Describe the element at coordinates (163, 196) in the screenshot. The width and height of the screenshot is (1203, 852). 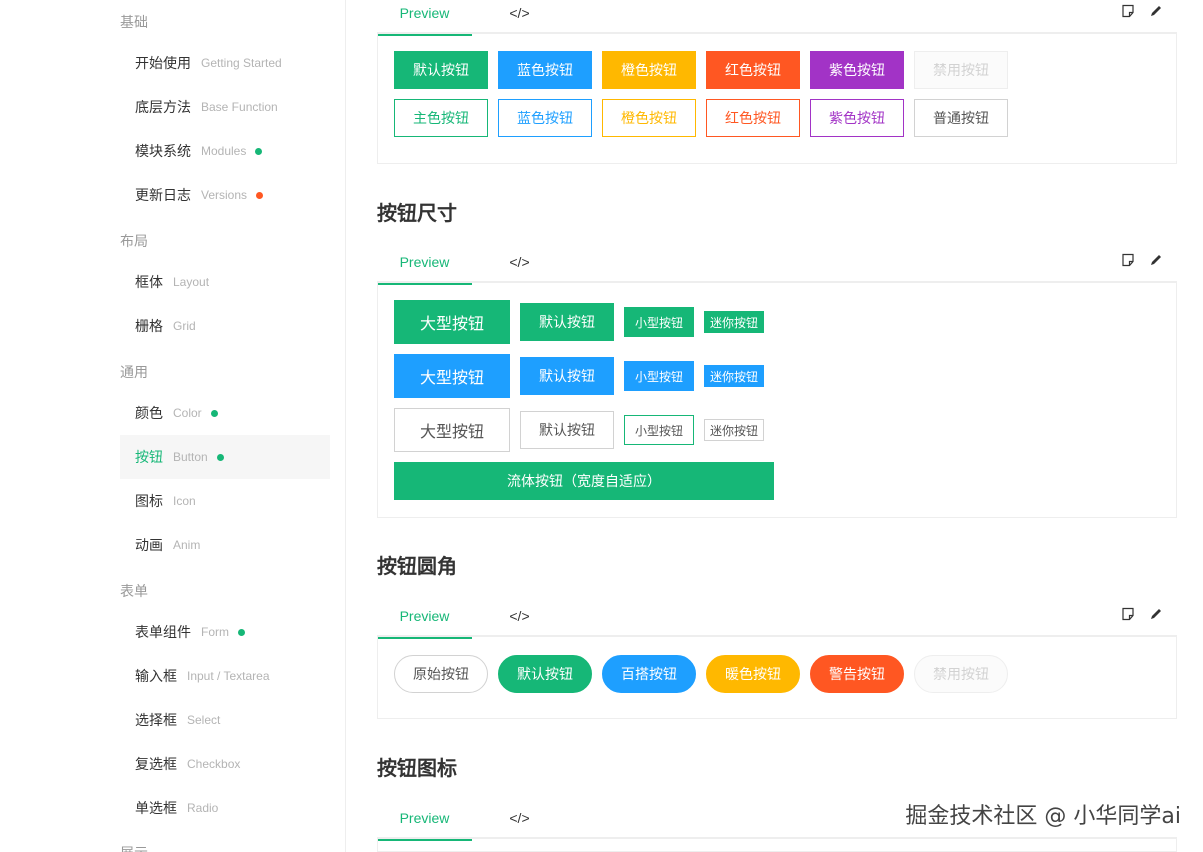
I see `sidebar-item-label: 更新日志` at that location.